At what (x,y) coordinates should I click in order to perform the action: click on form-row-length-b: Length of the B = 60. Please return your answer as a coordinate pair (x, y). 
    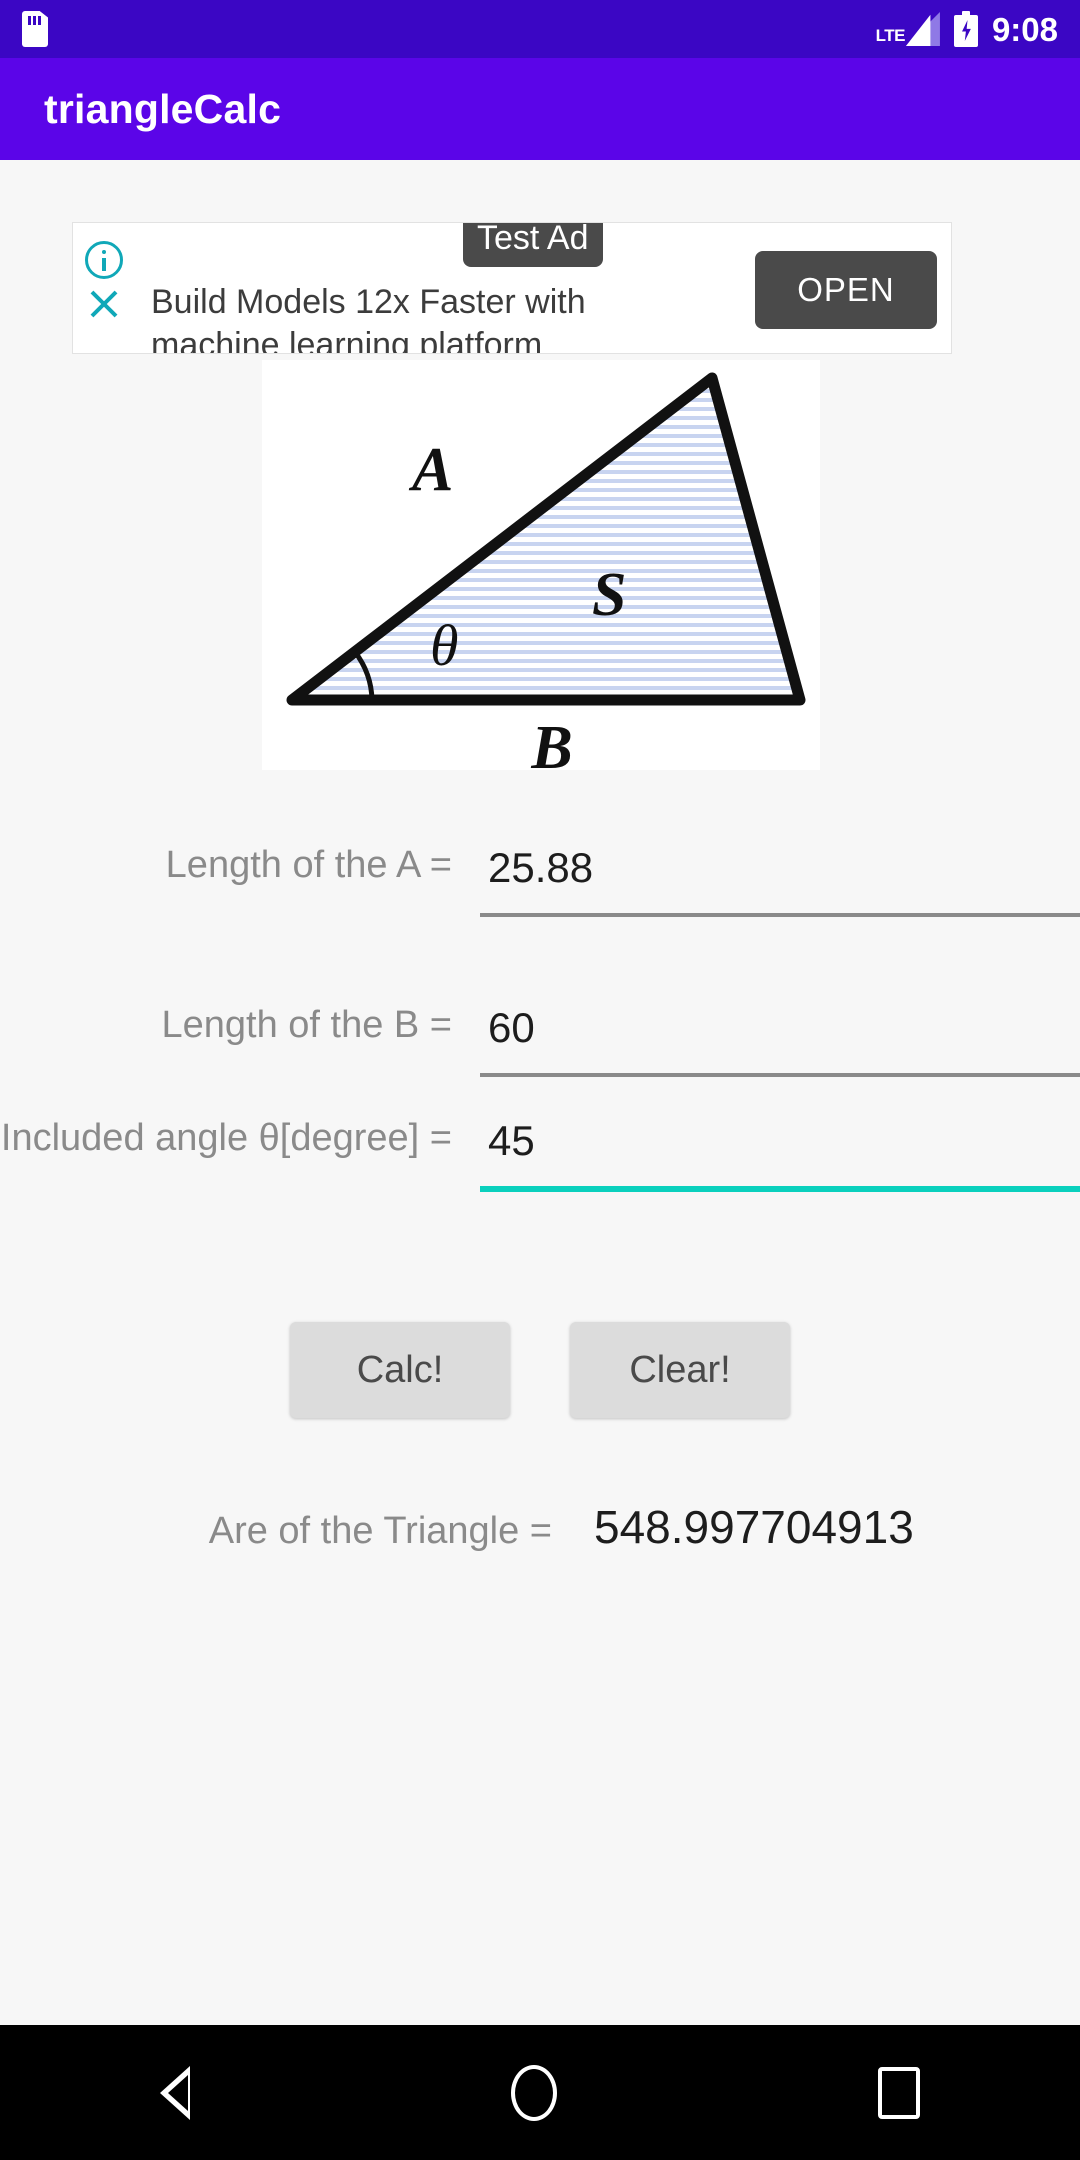
    Looking at the image, I should click on (540, 1041).